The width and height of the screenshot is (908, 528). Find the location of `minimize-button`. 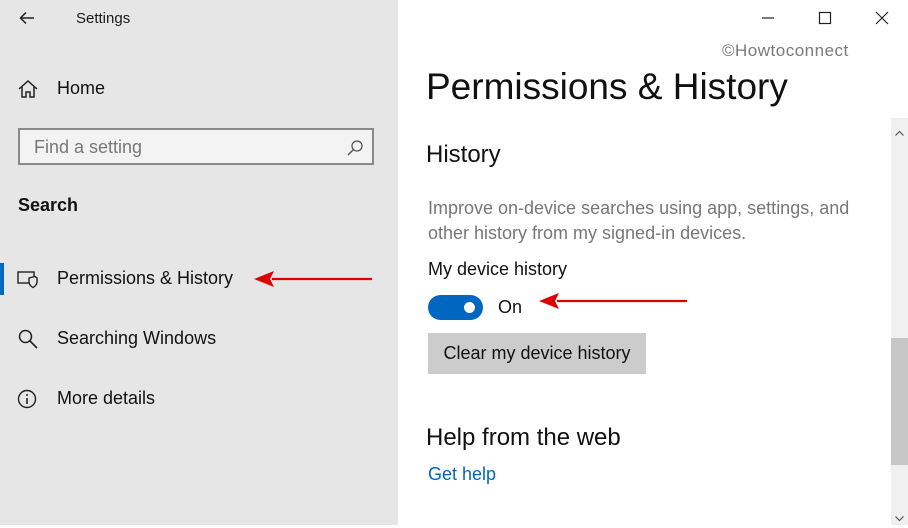

minimize-button is located at coordinates (768, 18).